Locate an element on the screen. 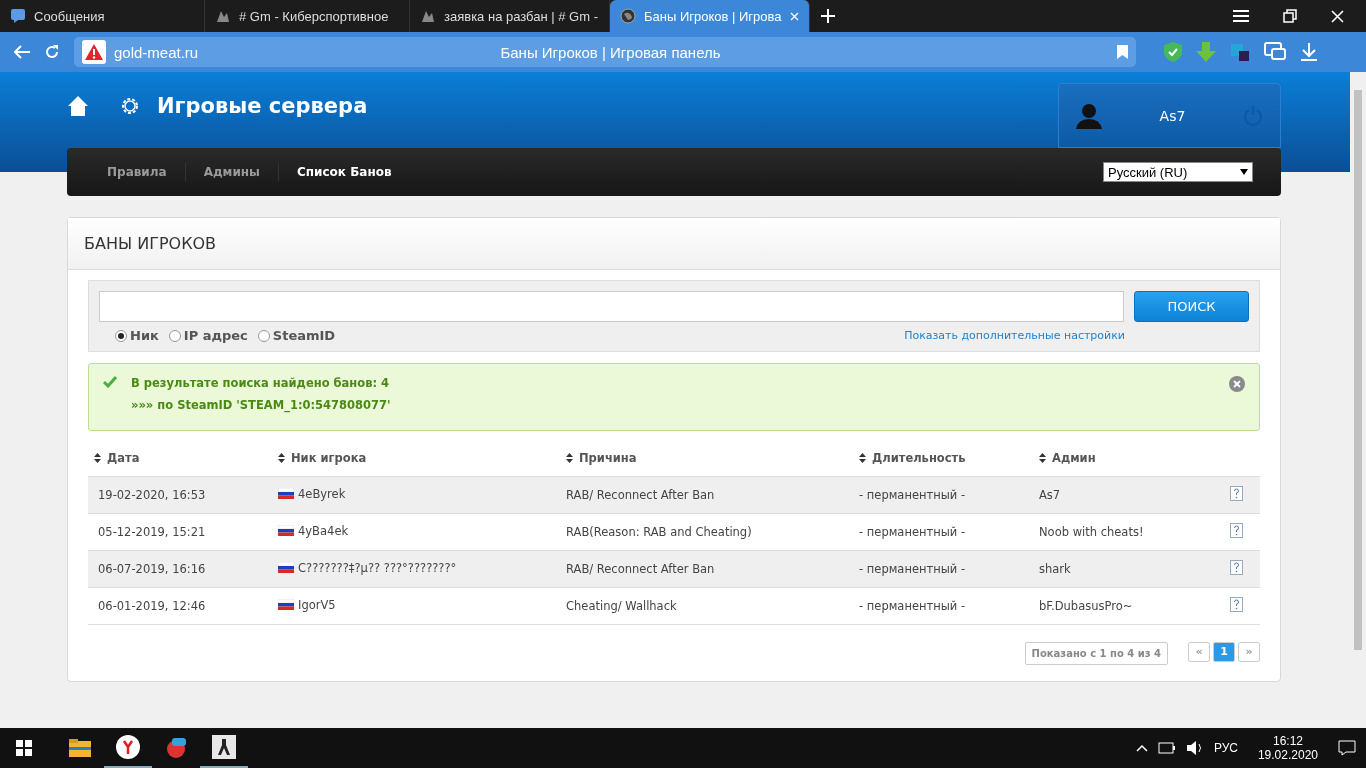 The image size is (1366, 768). table-cell: 06-07-2019, 16:16 is located at coordinates (152, 568).